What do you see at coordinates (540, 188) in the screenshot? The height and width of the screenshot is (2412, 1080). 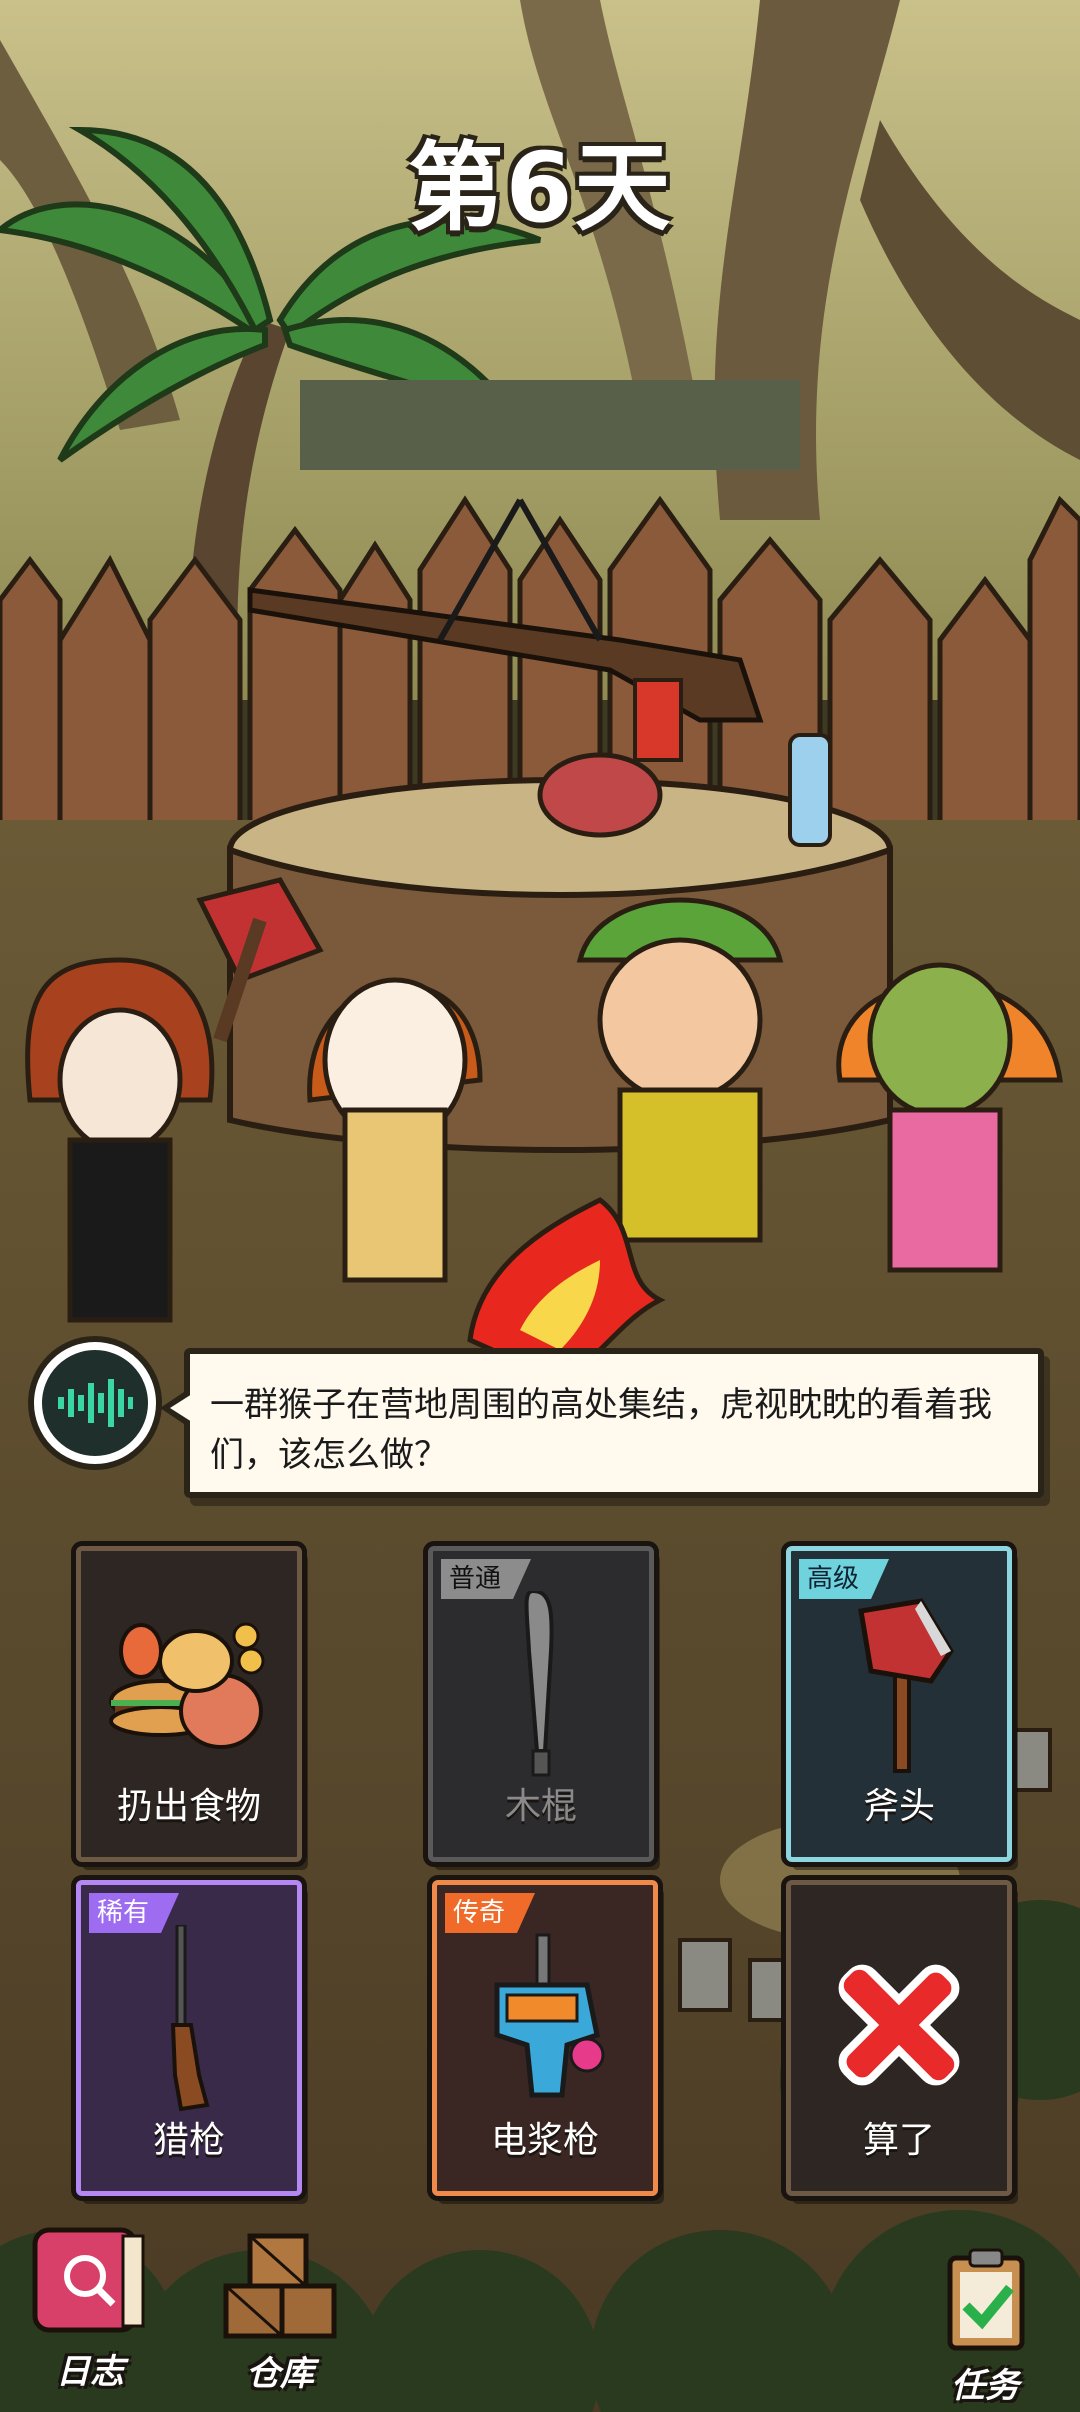 I see `day-title: 第6天` at bounding box center [540, 188].